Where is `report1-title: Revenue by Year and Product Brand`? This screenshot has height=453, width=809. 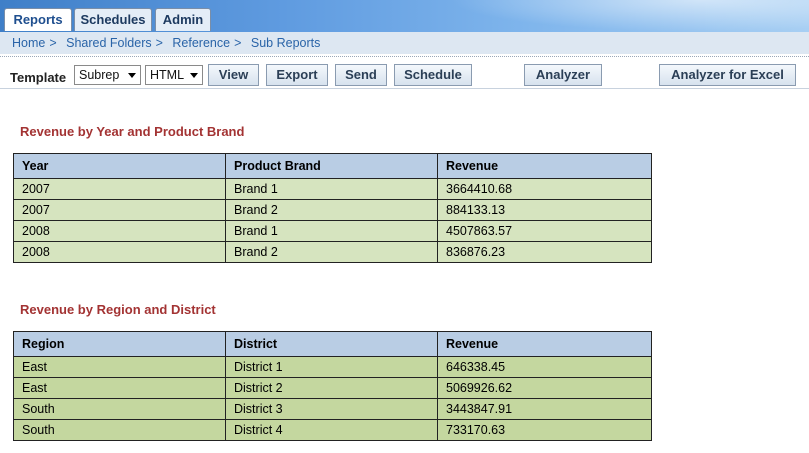
report1-title: Revenue by Year and Product Brand is located at coordinates (132, 131).